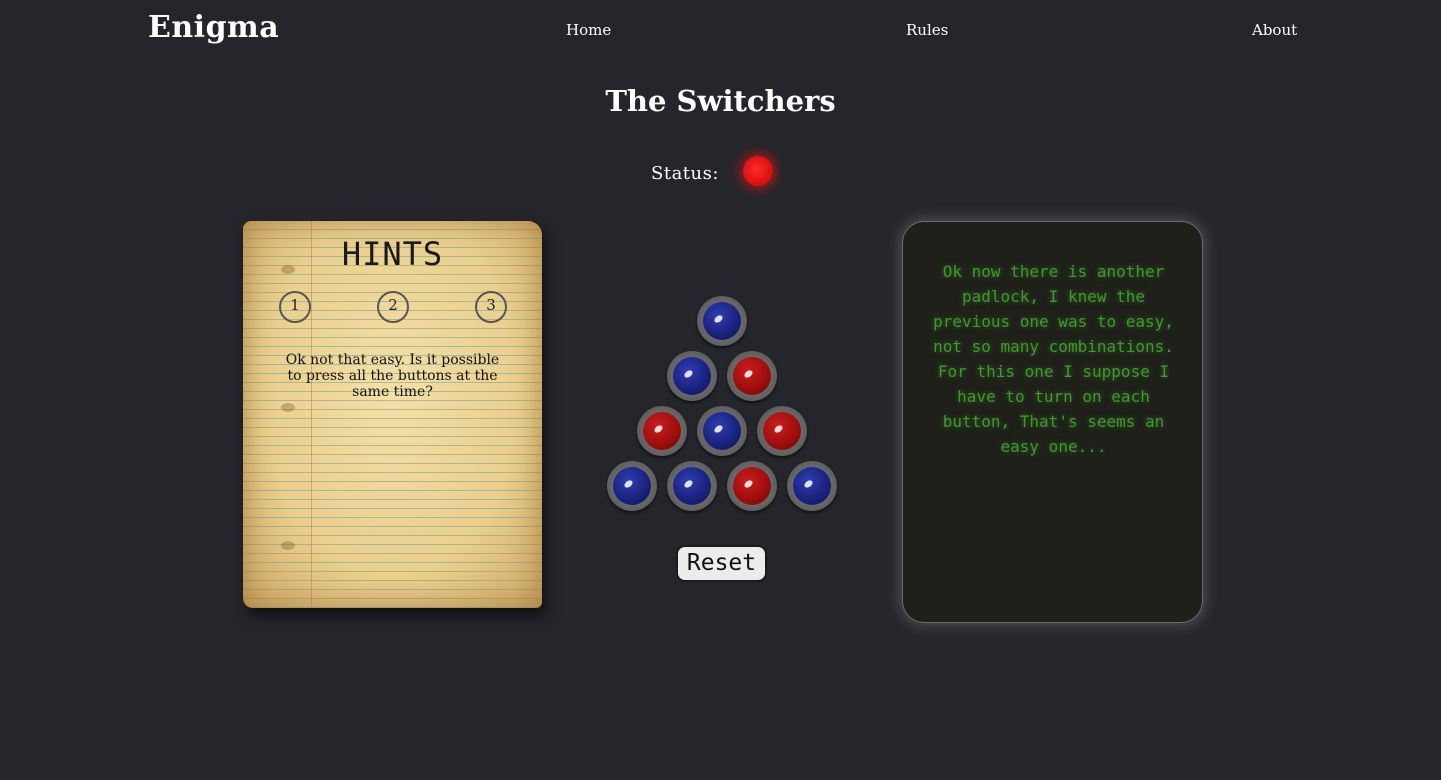 This screenshot has width=1441, height=780. Describe the element at coordinates (295, 307) in the screenshot. I see `hint-button-1: 1` at that location.